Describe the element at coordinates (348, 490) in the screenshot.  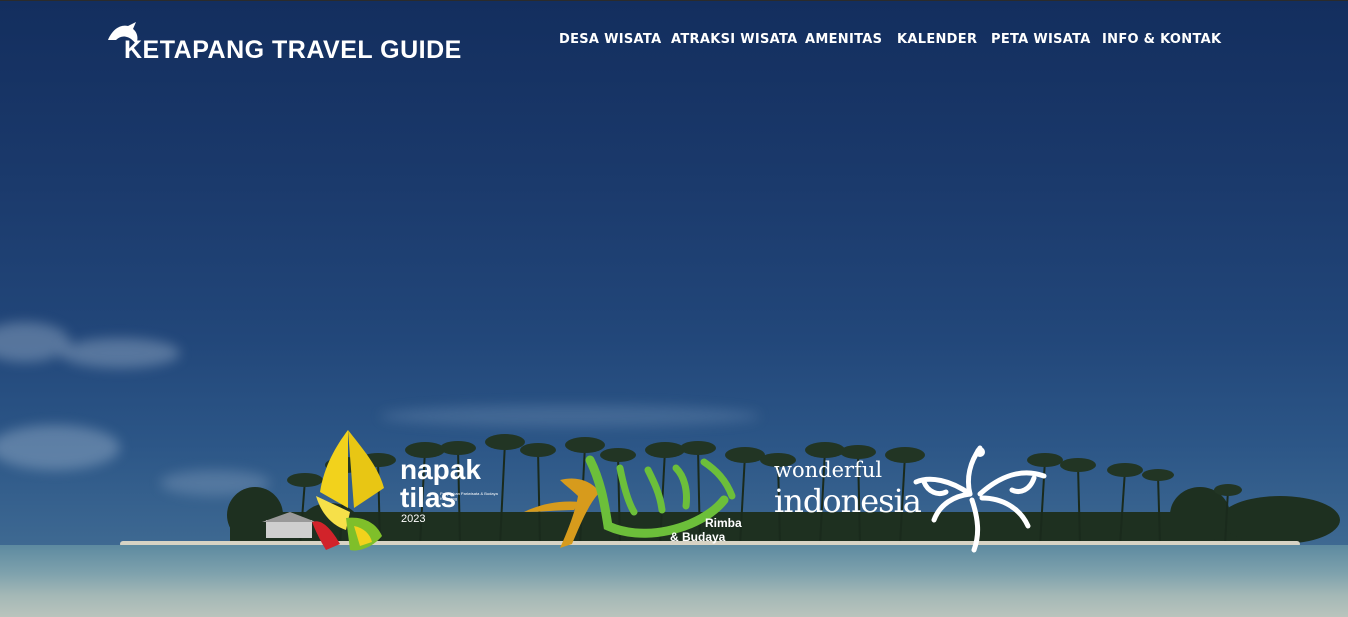
I see `napak-tilas-emblem` at that location.